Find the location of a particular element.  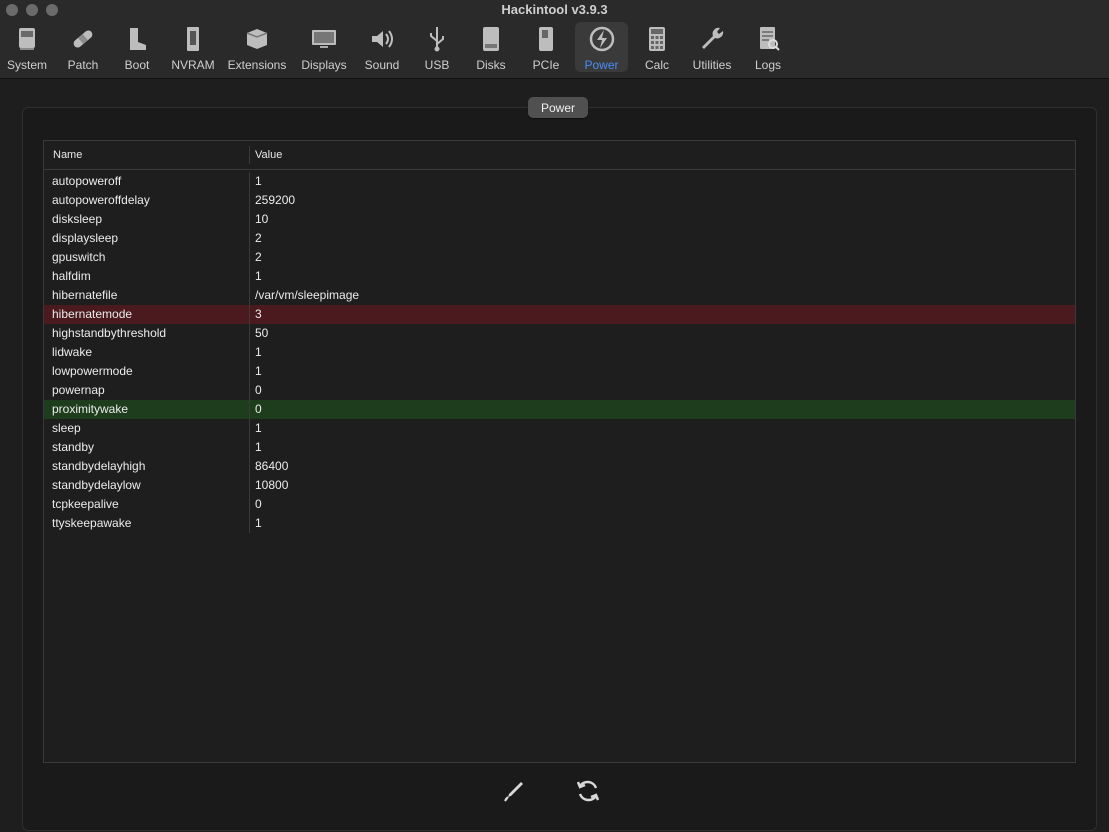

toolbar-displays: Displays is located at coordinates (324, 47).